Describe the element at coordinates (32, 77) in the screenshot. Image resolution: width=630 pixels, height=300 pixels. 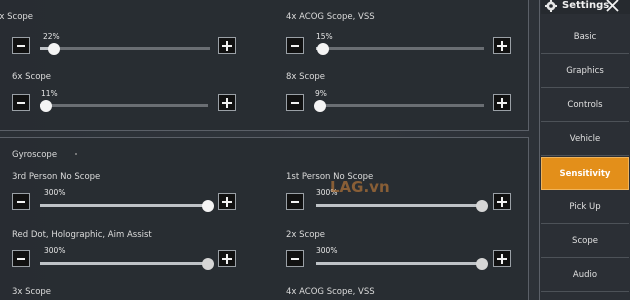
I see `setting-label: 6x Scope` at that location.